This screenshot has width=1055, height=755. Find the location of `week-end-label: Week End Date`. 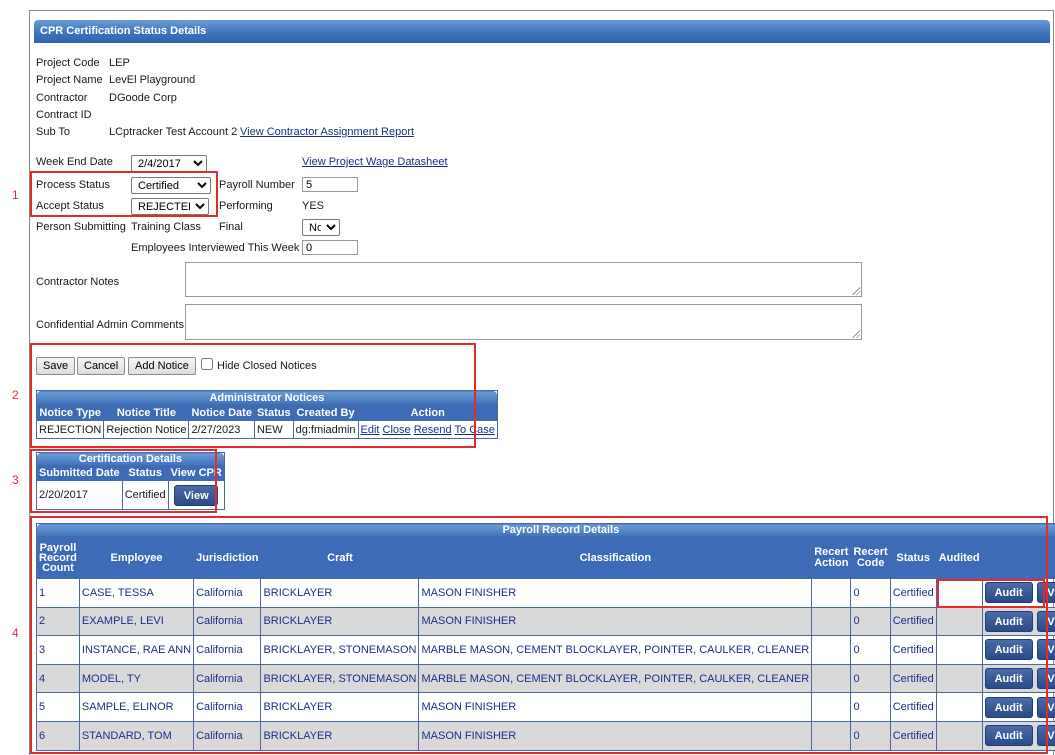

week-end-label: Week End Date is located at coordinates (74, 162).